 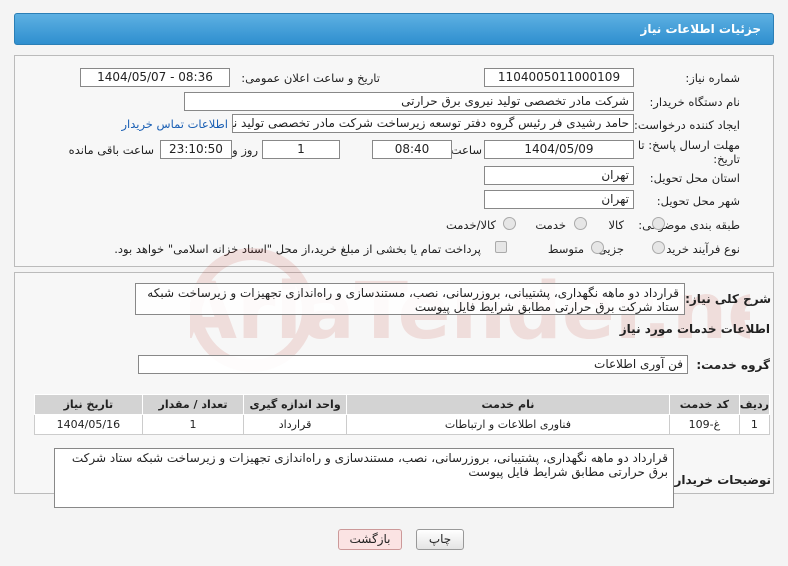 I want to click on col-service-code: کد خدمت, so click(x=704, y=404).